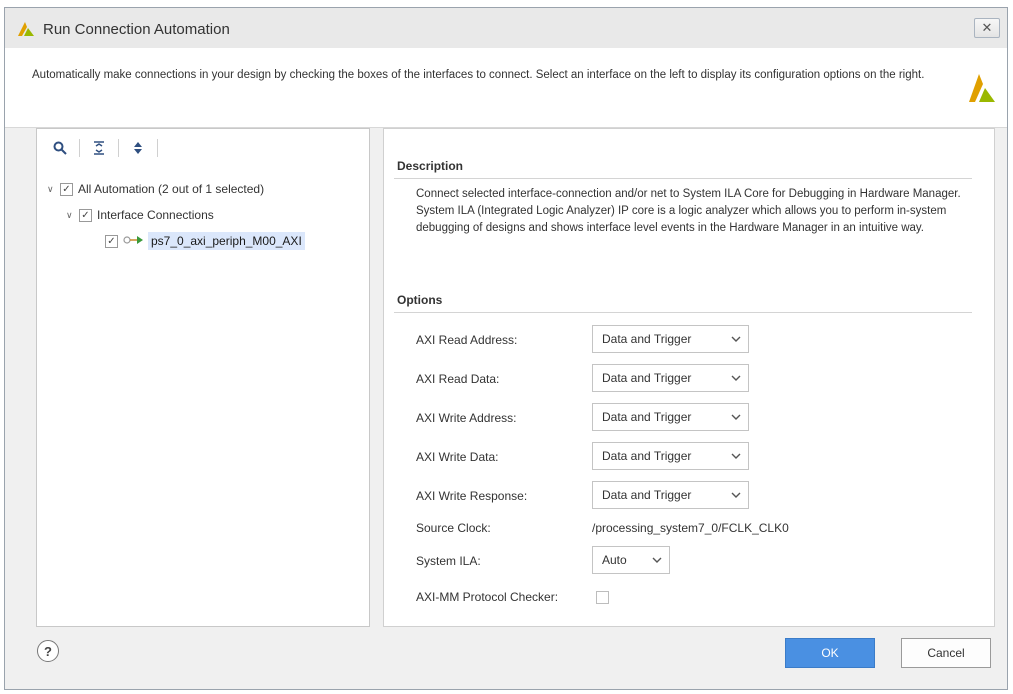 The width and height of the screenshot is (1013, 694). I want to click on source-clock-label: Source Clock:, so click(453, 528).